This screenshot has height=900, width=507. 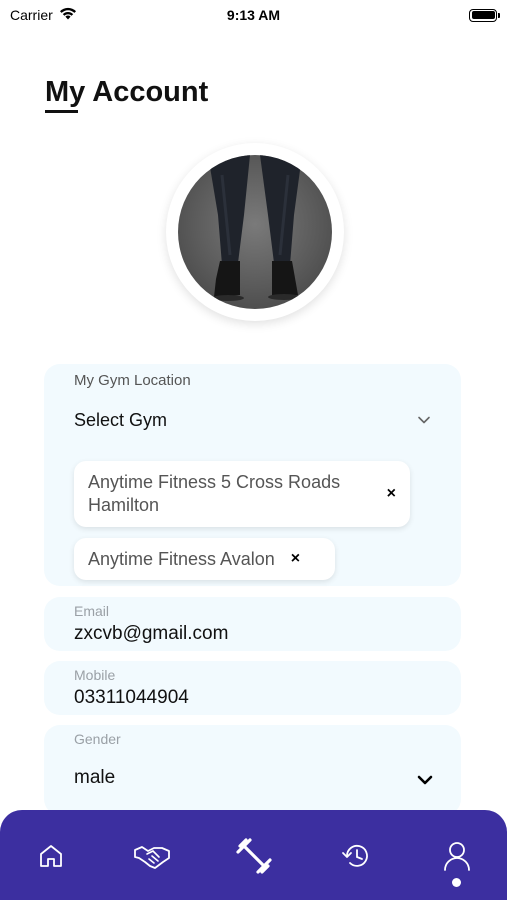 What do you see at coordinates (252, 688) in the screenshot?
I see `mobile-field: Mobile 03311044904` at bounding box center [252, 688].